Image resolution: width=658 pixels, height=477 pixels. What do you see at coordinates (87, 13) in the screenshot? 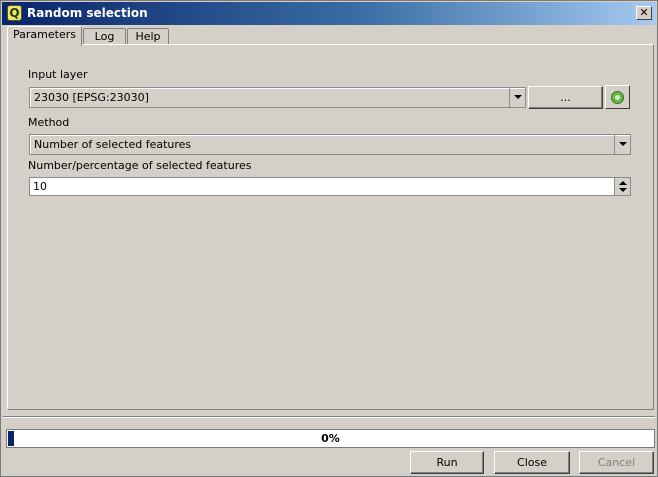
I see `window-title: Random selection` at bounding box center [87, 13].